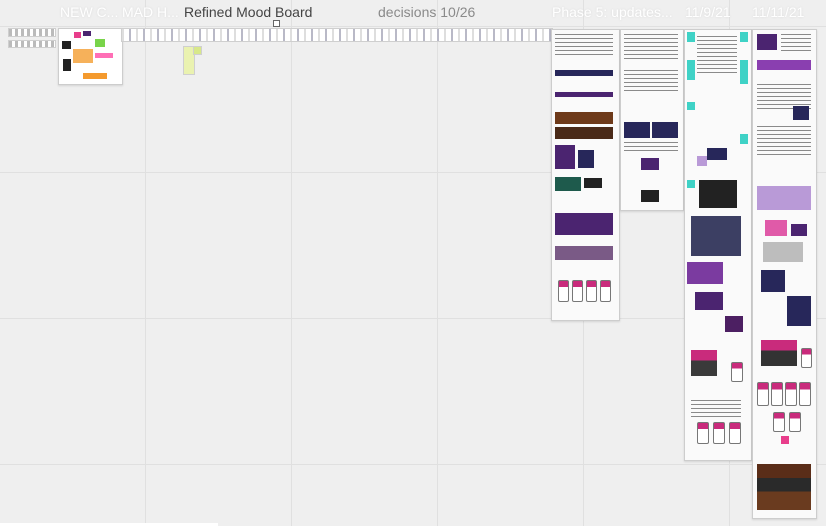 This screenshot has height=526, width=826. What do you see at coordinates (248, 12) in the screenshot?
I see `frame-label-refined-mood-board: Refined Mood Board` at bounding box center [248, 12].